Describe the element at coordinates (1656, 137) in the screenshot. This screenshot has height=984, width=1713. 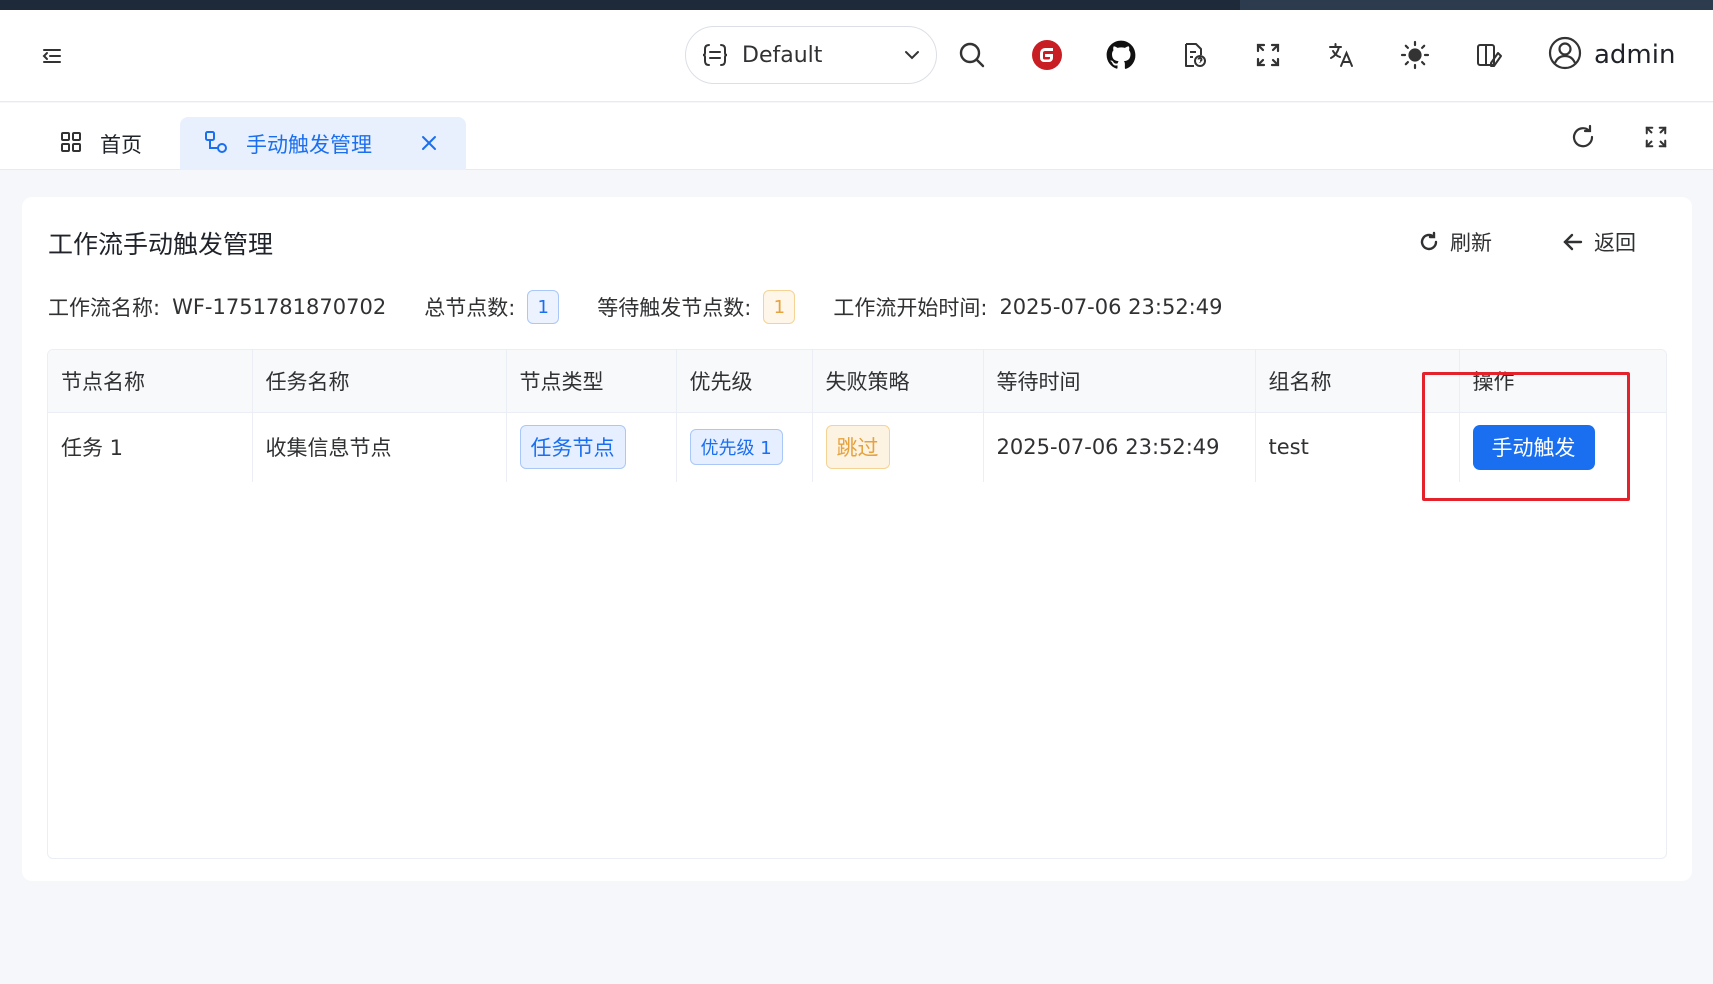
I see `maximize-content-icon` at that location.